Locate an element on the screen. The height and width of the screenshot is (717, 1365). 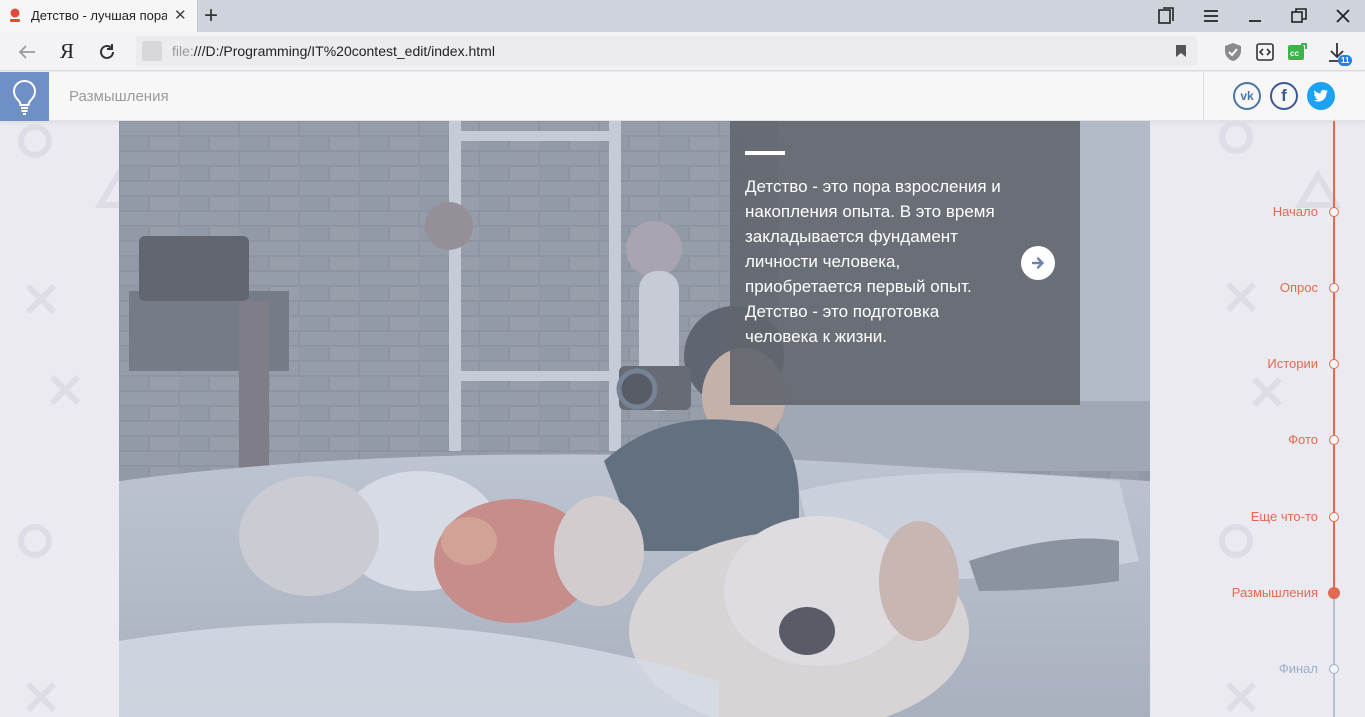
protect-shield-icon is located at coordinates (1233, 52).